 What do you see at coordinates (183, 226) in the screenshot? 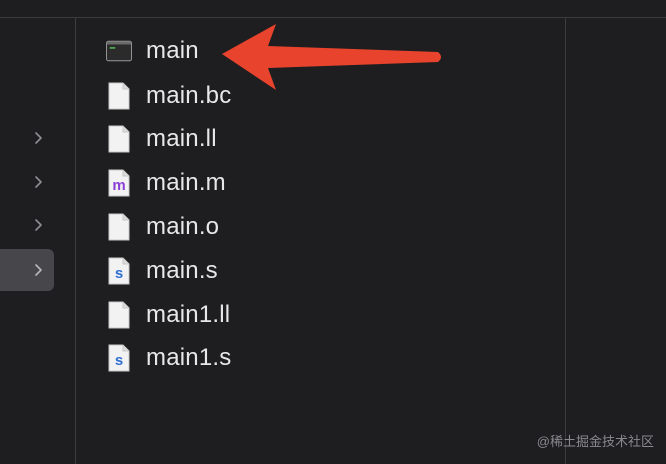
I see `file-name: main.o` at bounding box center [183, 226].